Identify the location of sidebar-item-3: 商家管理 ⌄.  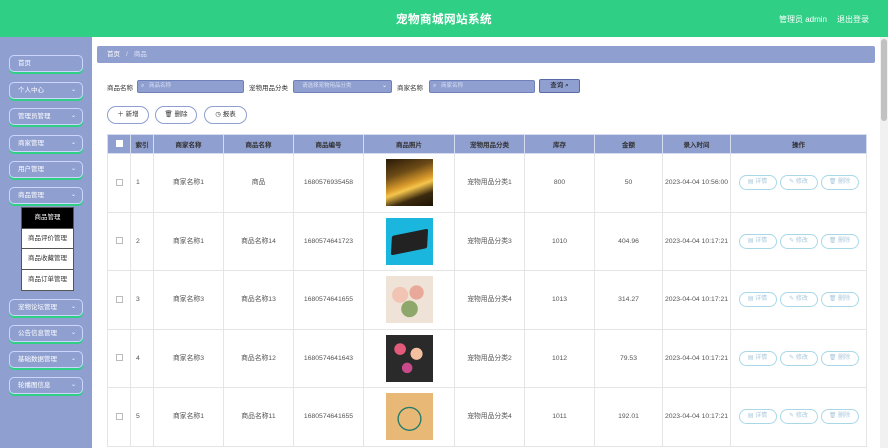
(46, 143).